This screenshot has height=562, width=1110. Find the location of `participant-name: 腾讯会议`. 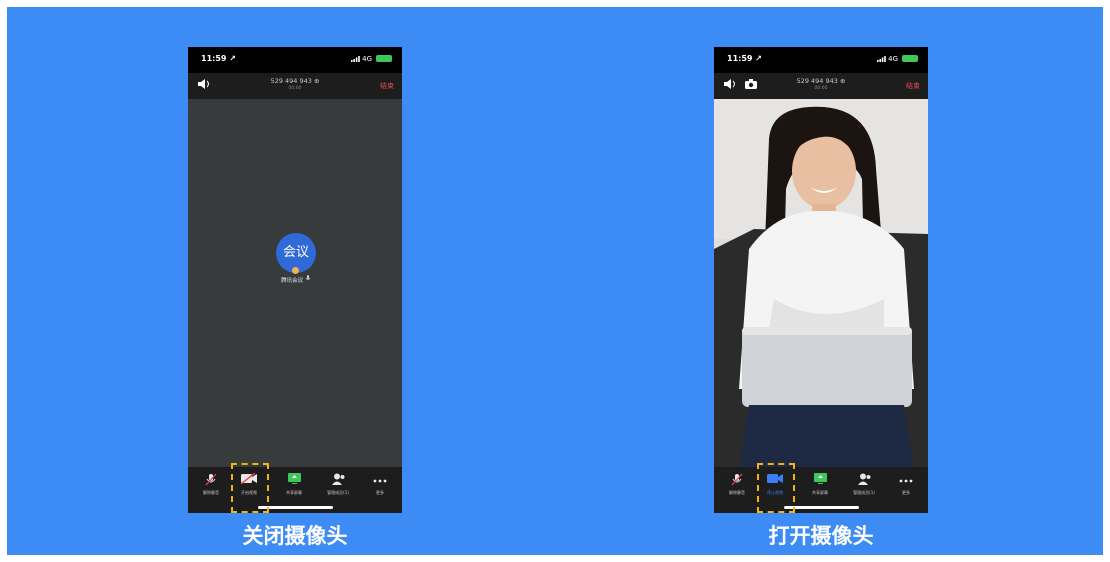

participant-name: 腾讯会议 is located at coordinates (296, 279).